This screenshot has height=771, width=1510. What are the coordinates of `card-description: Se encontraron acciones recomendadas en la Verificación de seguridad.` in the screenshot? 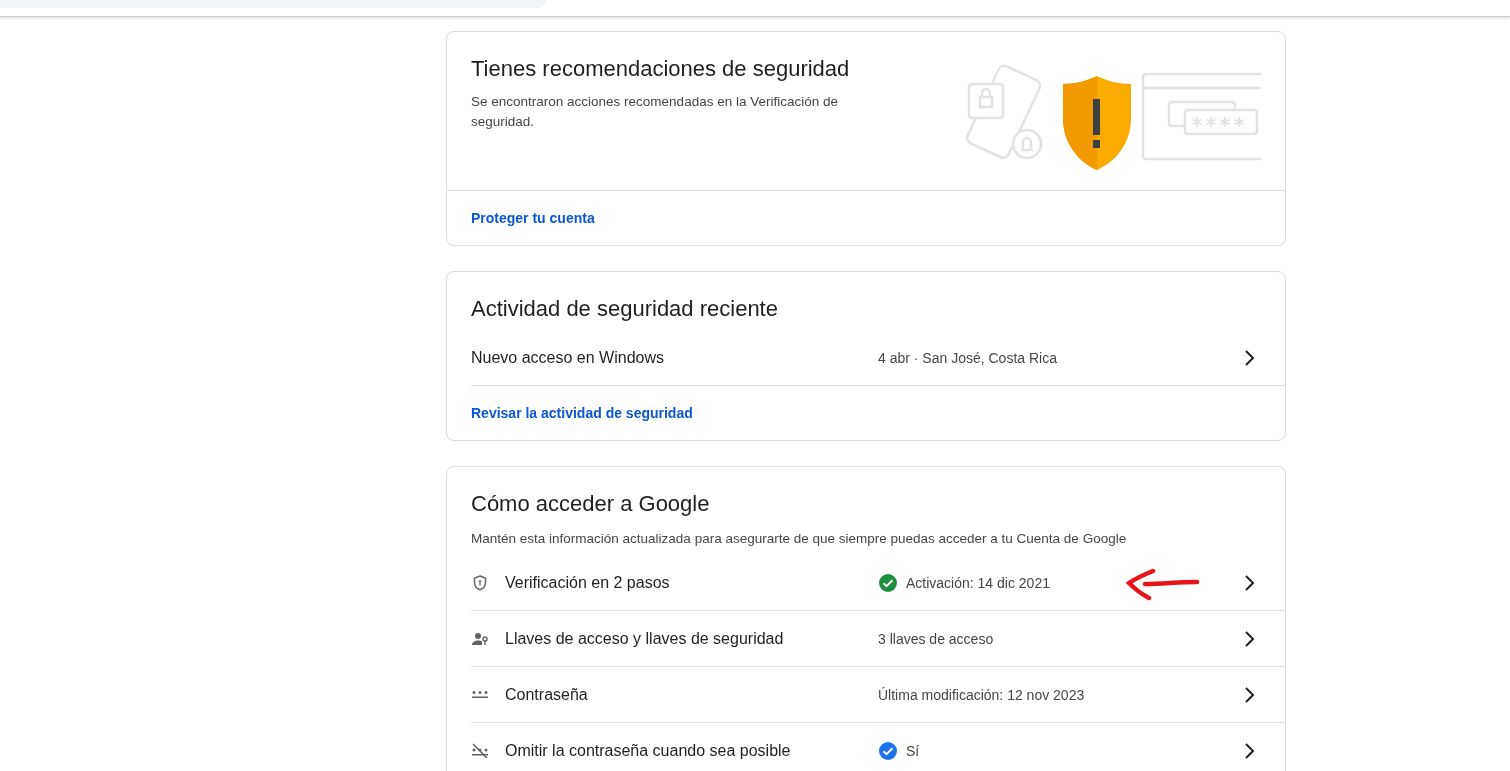 It's located at (655, 112).